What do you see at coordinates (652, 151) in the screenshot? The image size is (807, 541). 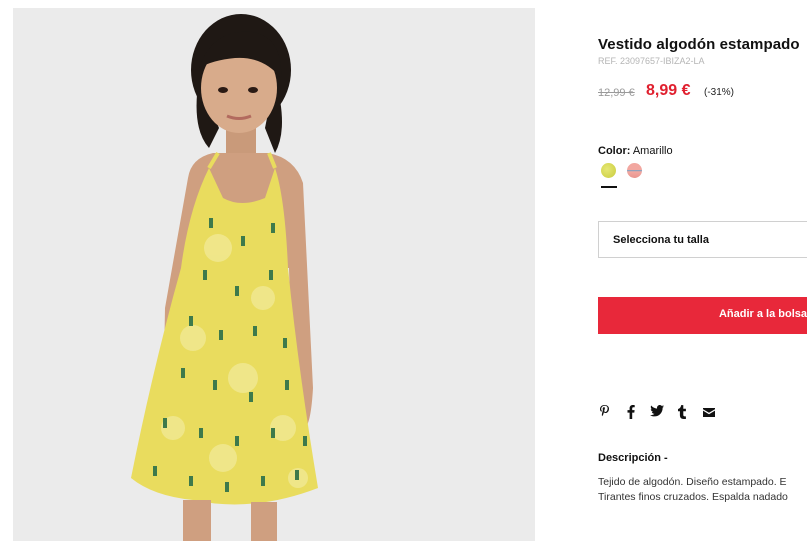 I see `color-value: Amarillo` at bounding box center [652, 151].